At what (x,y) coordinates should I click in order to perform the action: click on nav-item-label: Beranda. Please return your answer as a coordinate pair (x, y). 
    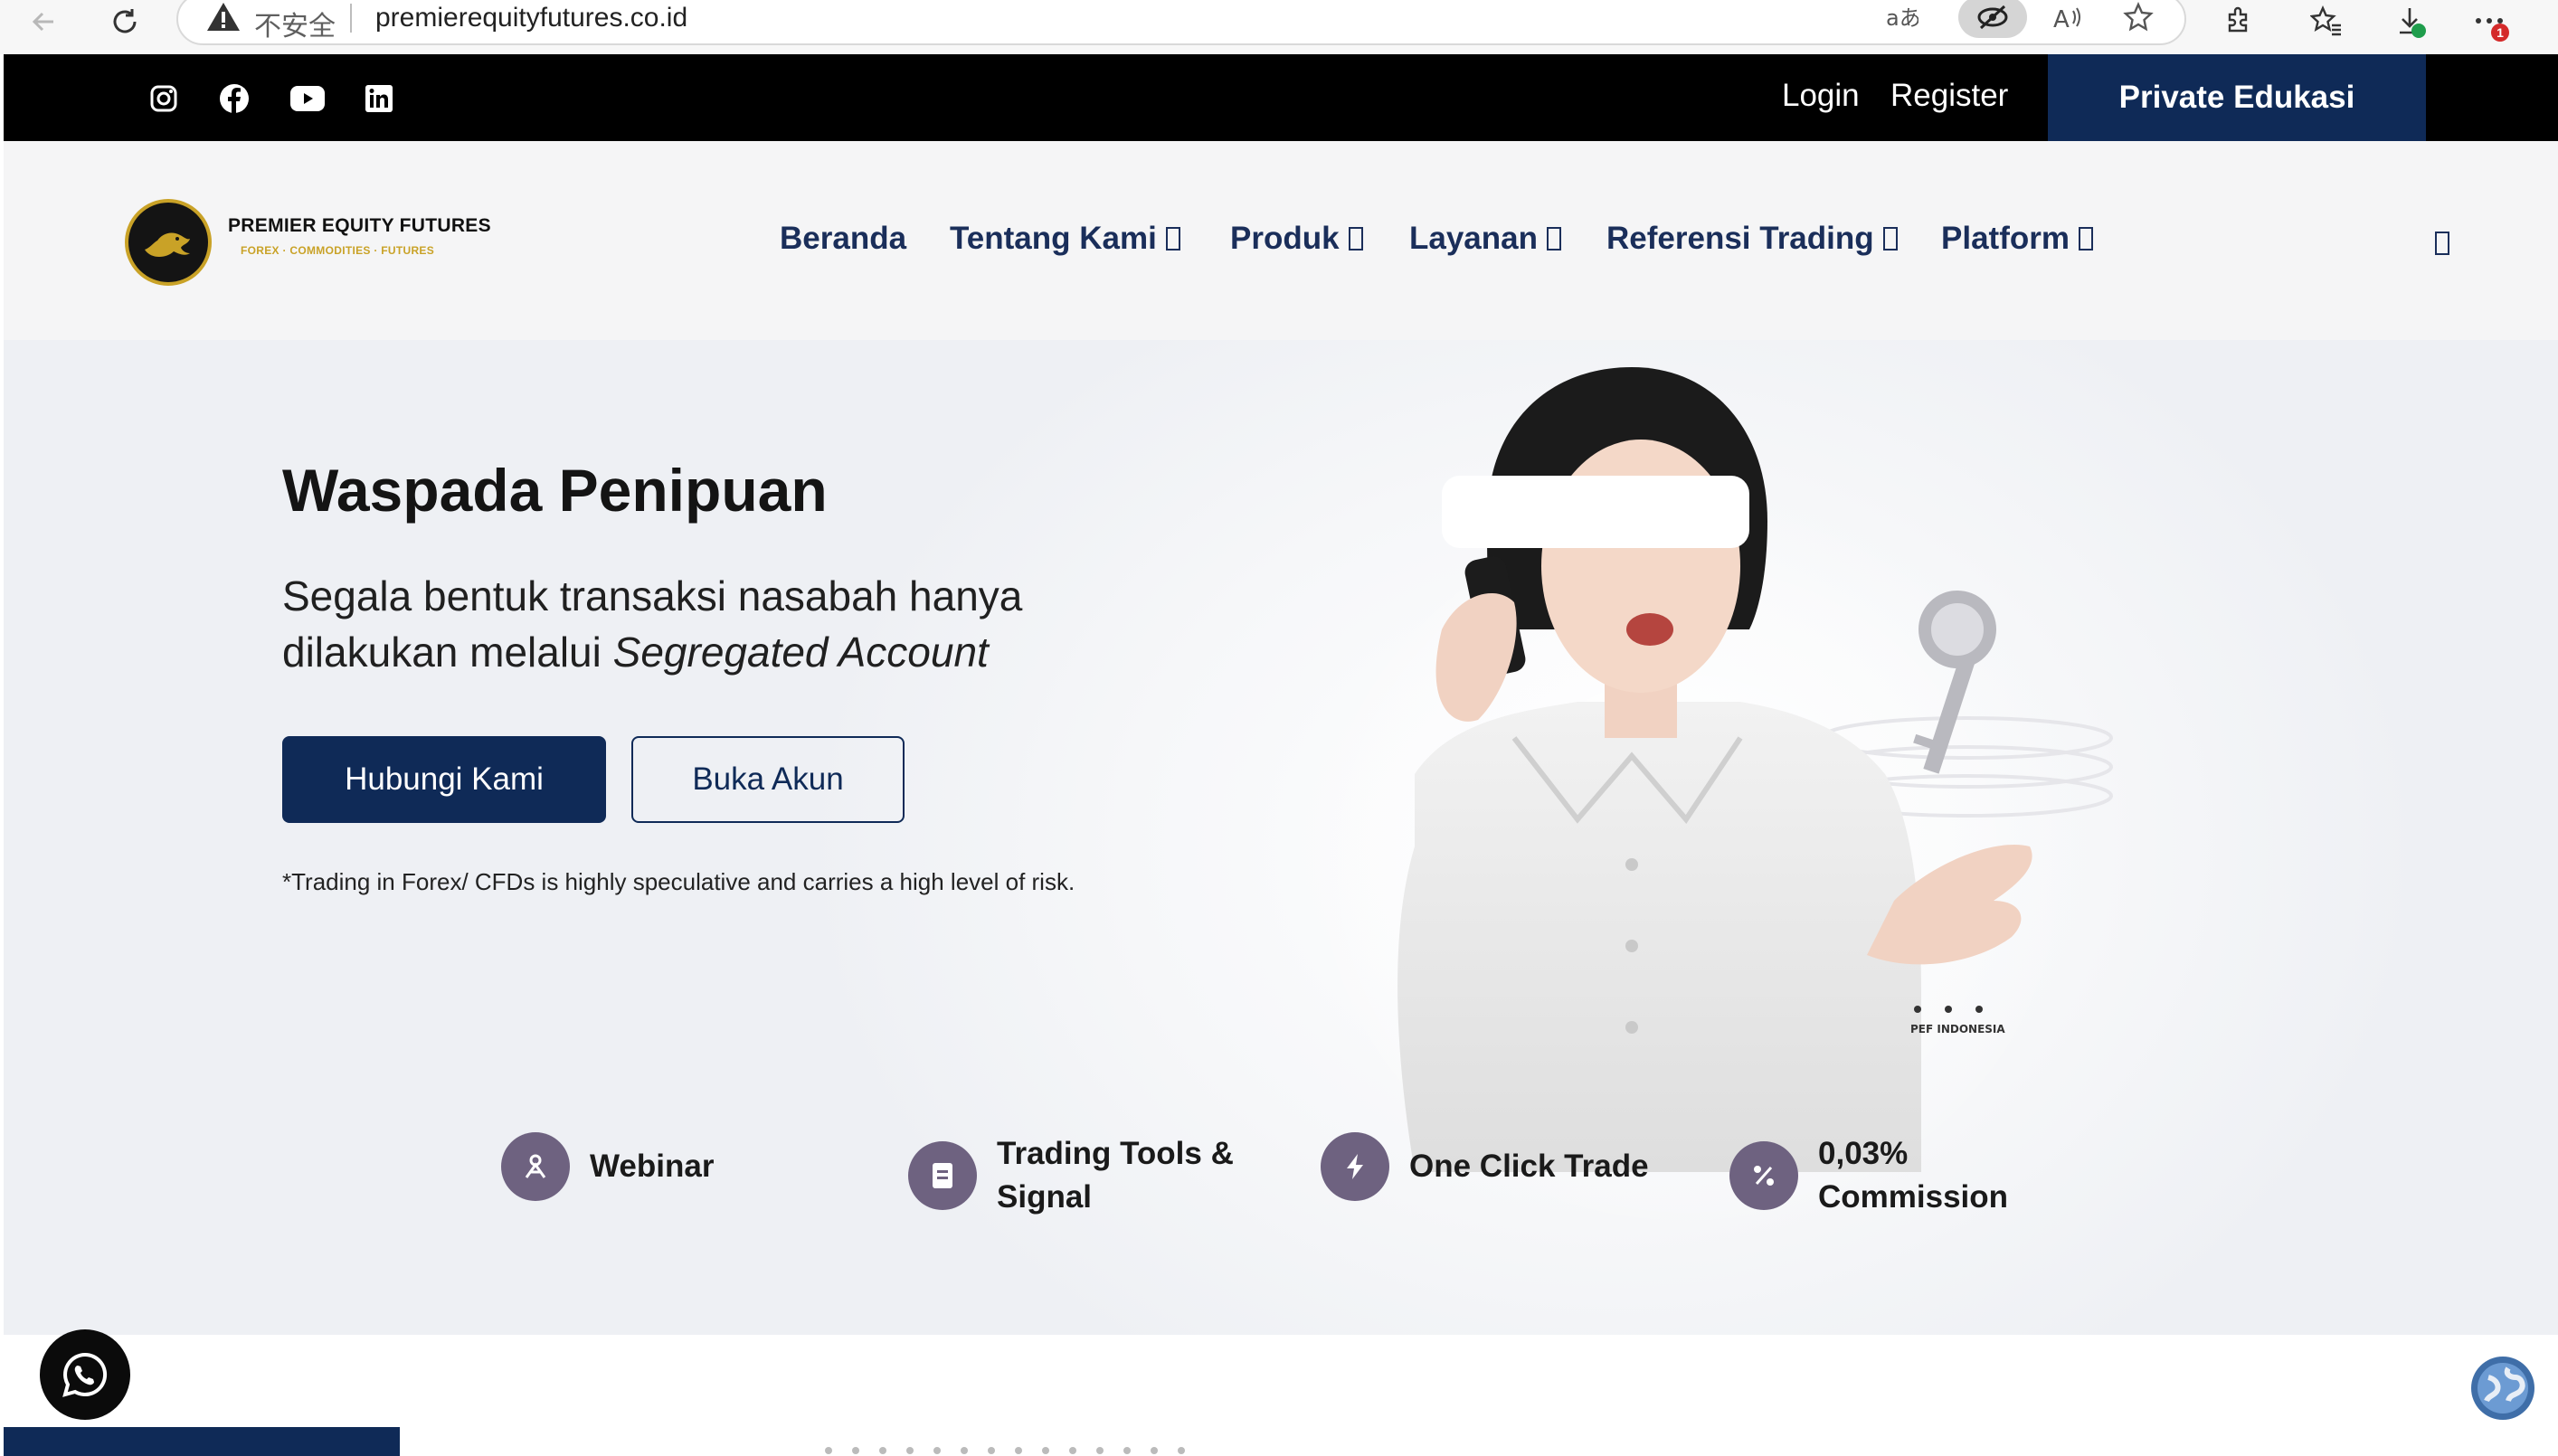
    Looking at the image, I should click on (843, 238).